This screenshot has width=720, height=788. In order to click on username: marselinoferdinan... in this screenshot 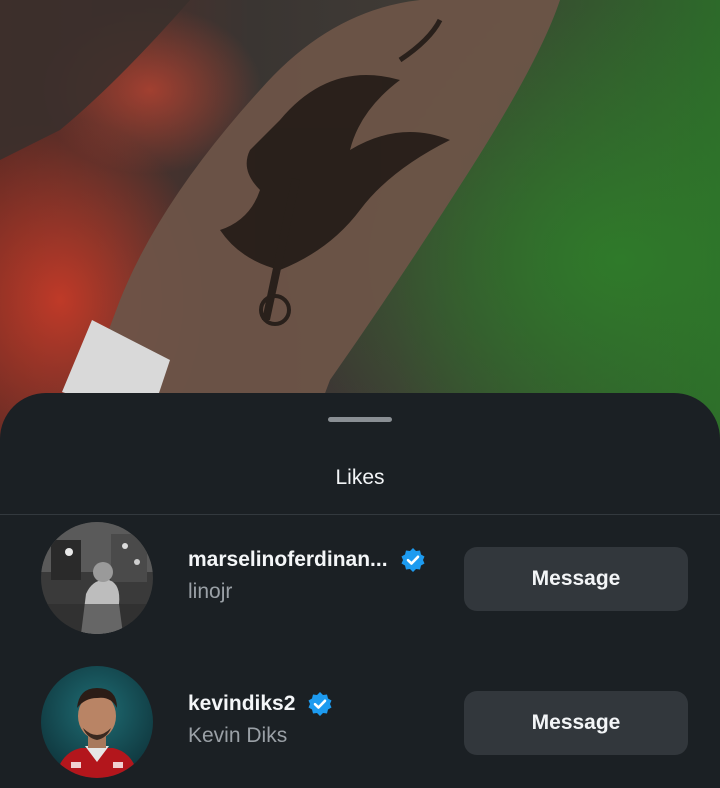, I will do `click(288, 560)`.